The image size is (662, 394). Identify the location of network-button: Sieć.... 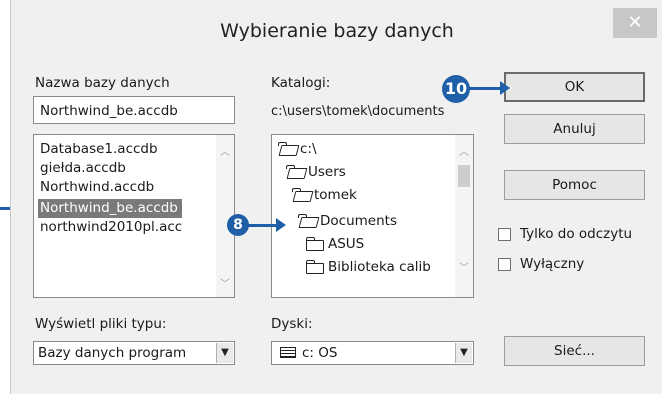
(574, 351).